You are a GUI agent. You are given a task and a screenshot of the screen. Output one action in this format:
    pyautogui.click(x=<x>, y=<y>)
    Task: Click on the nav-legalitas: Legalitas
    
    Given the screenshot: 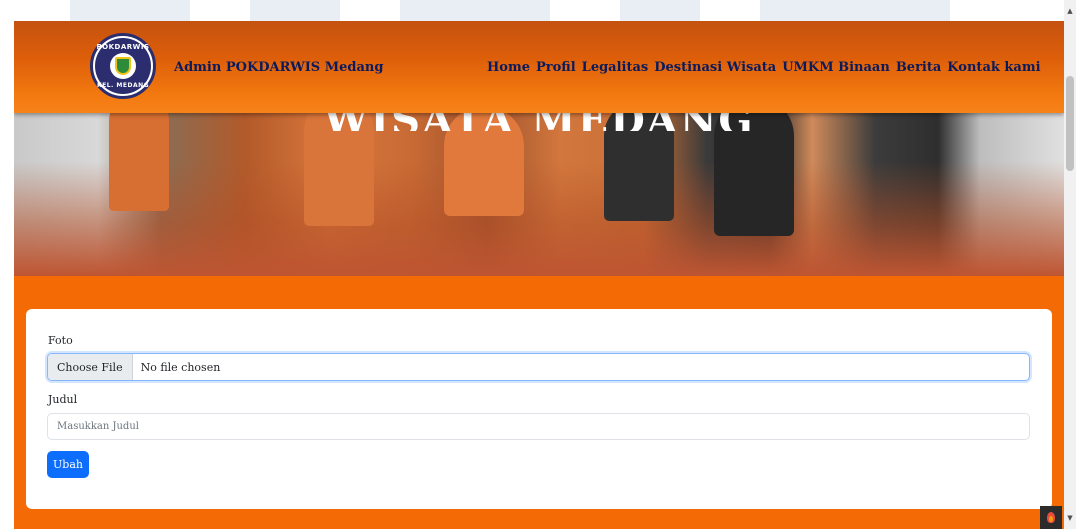 What is the action you would take?
    pyautogui.click(x=615, y=67)
    